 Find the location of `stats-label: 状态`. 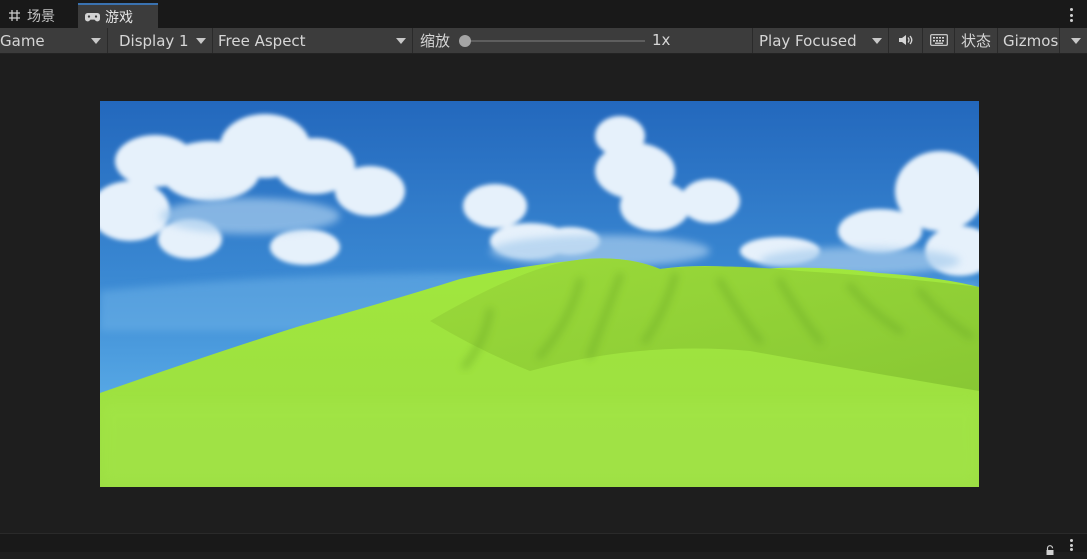

stats-label: 状态 is located at coordinates (975, 41).